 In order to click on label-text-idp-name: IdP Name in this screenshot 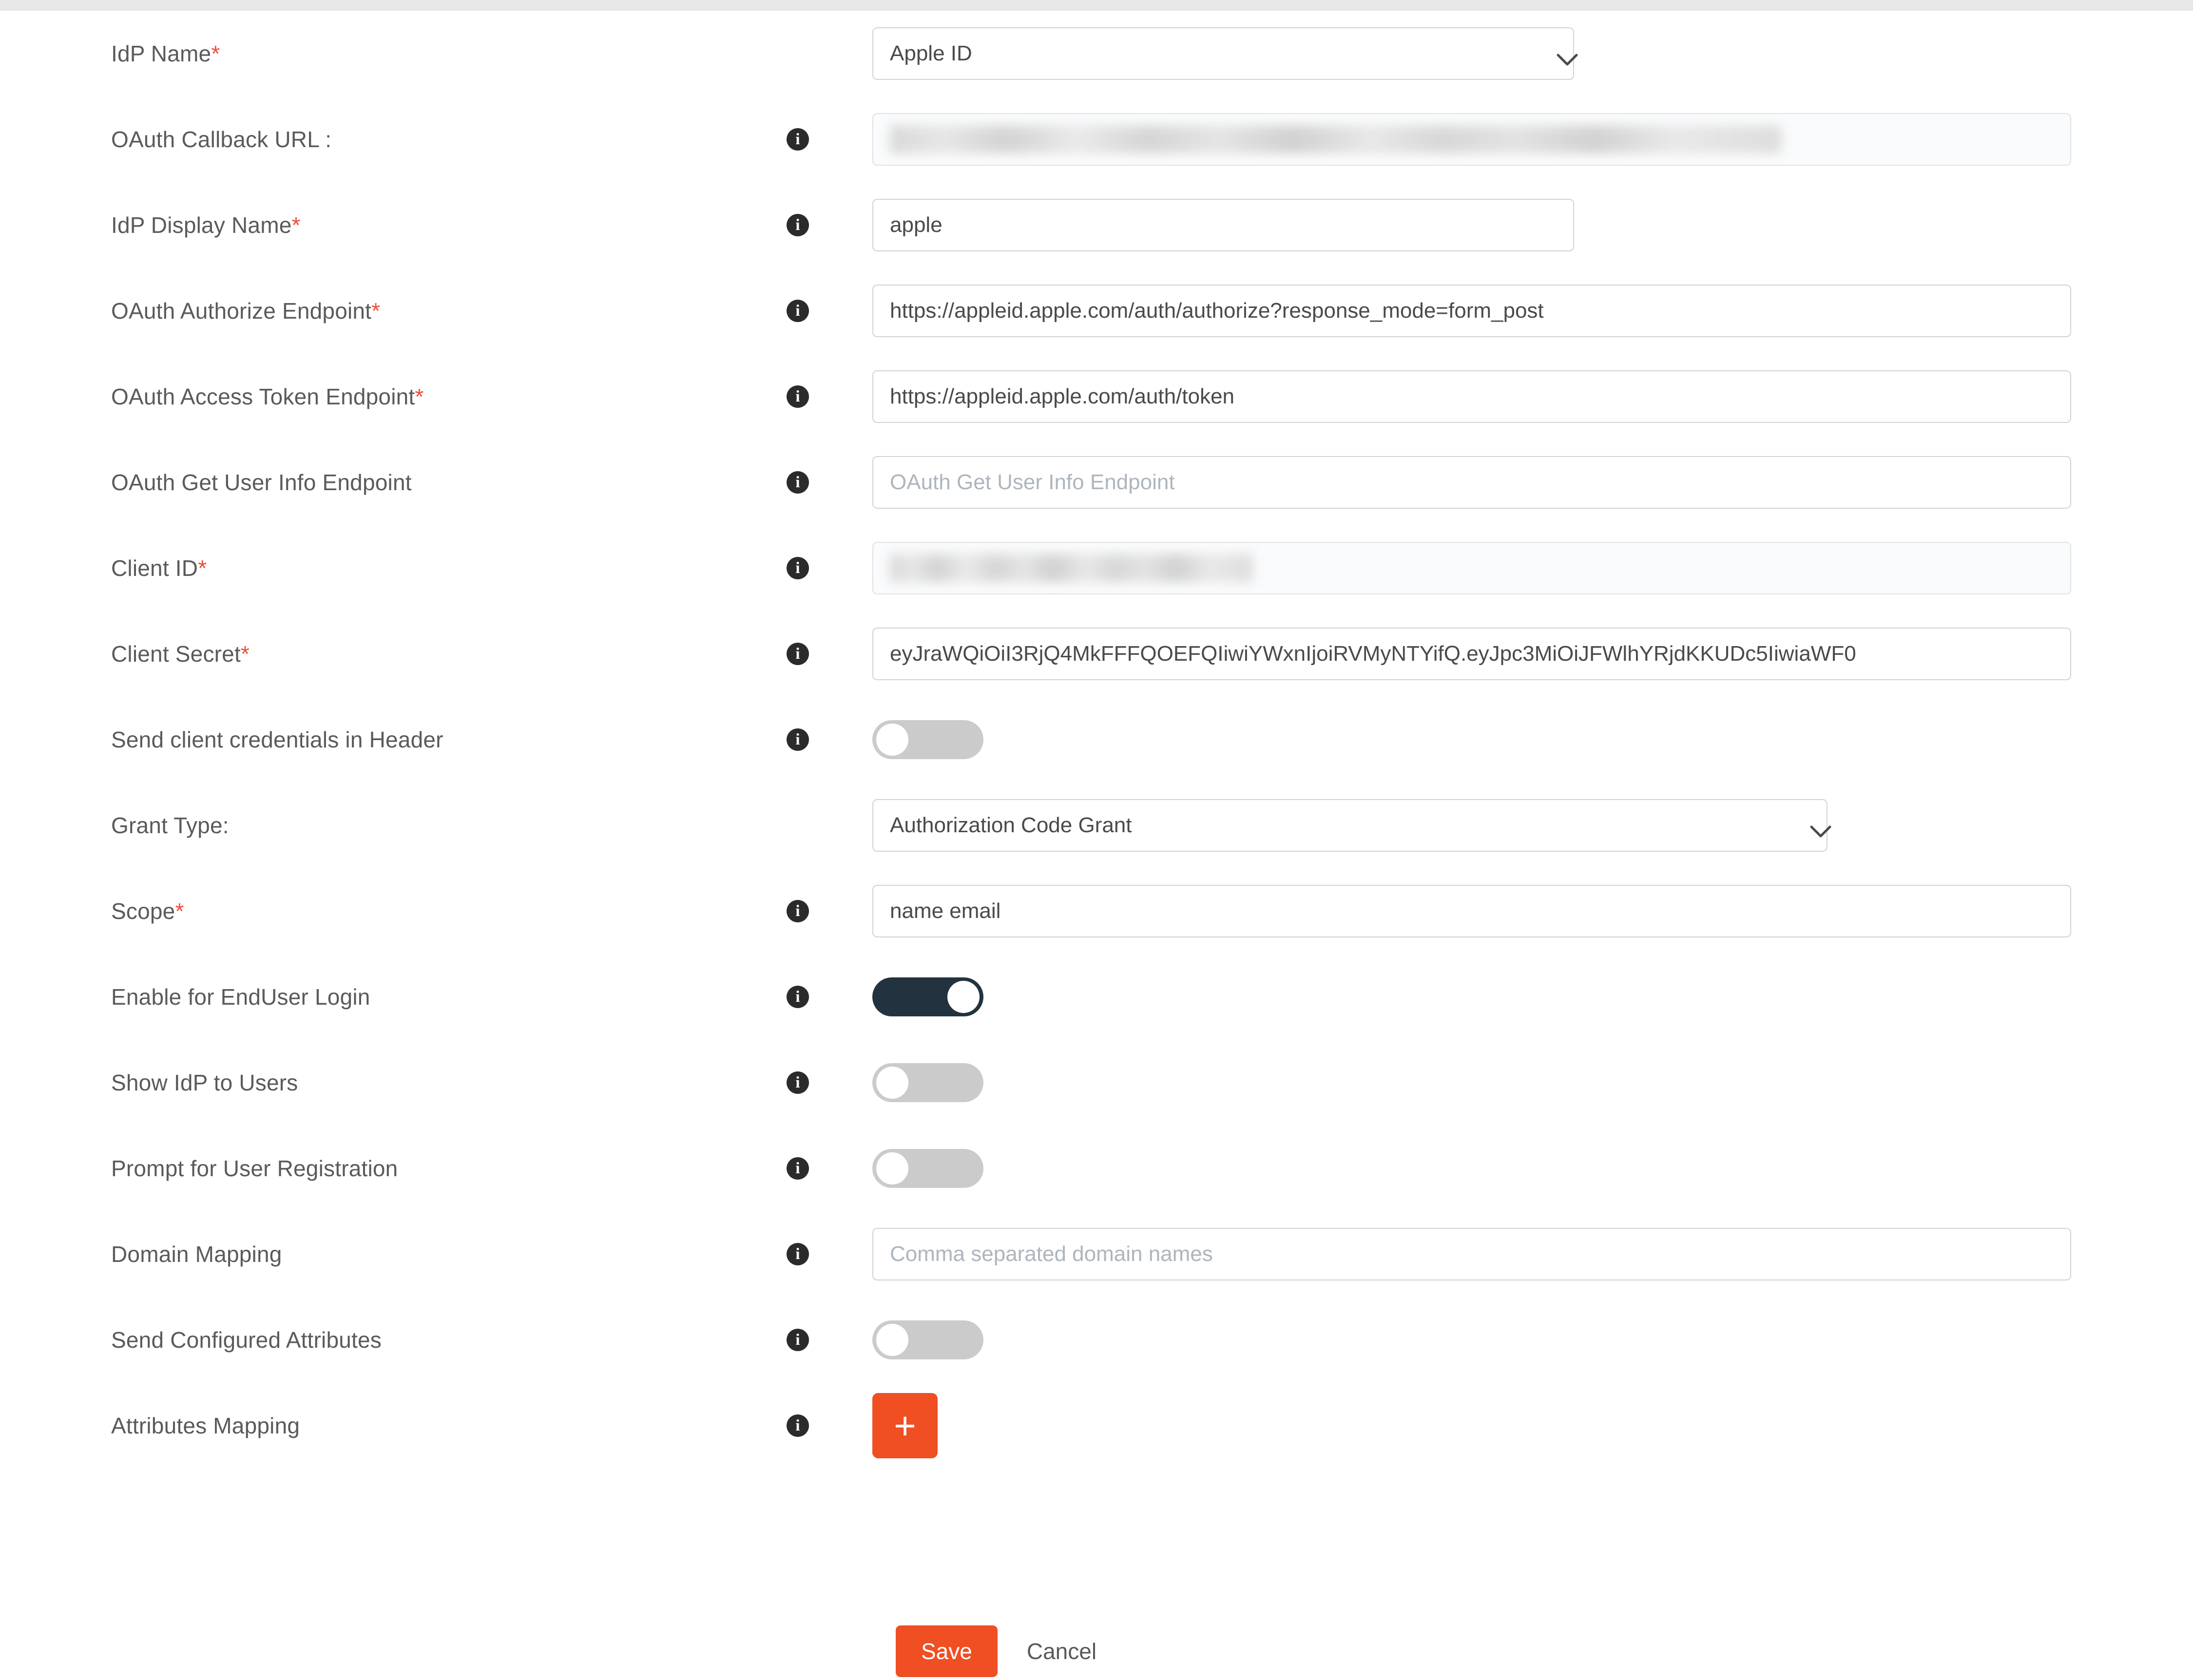, I will do `click(161, 53)`.